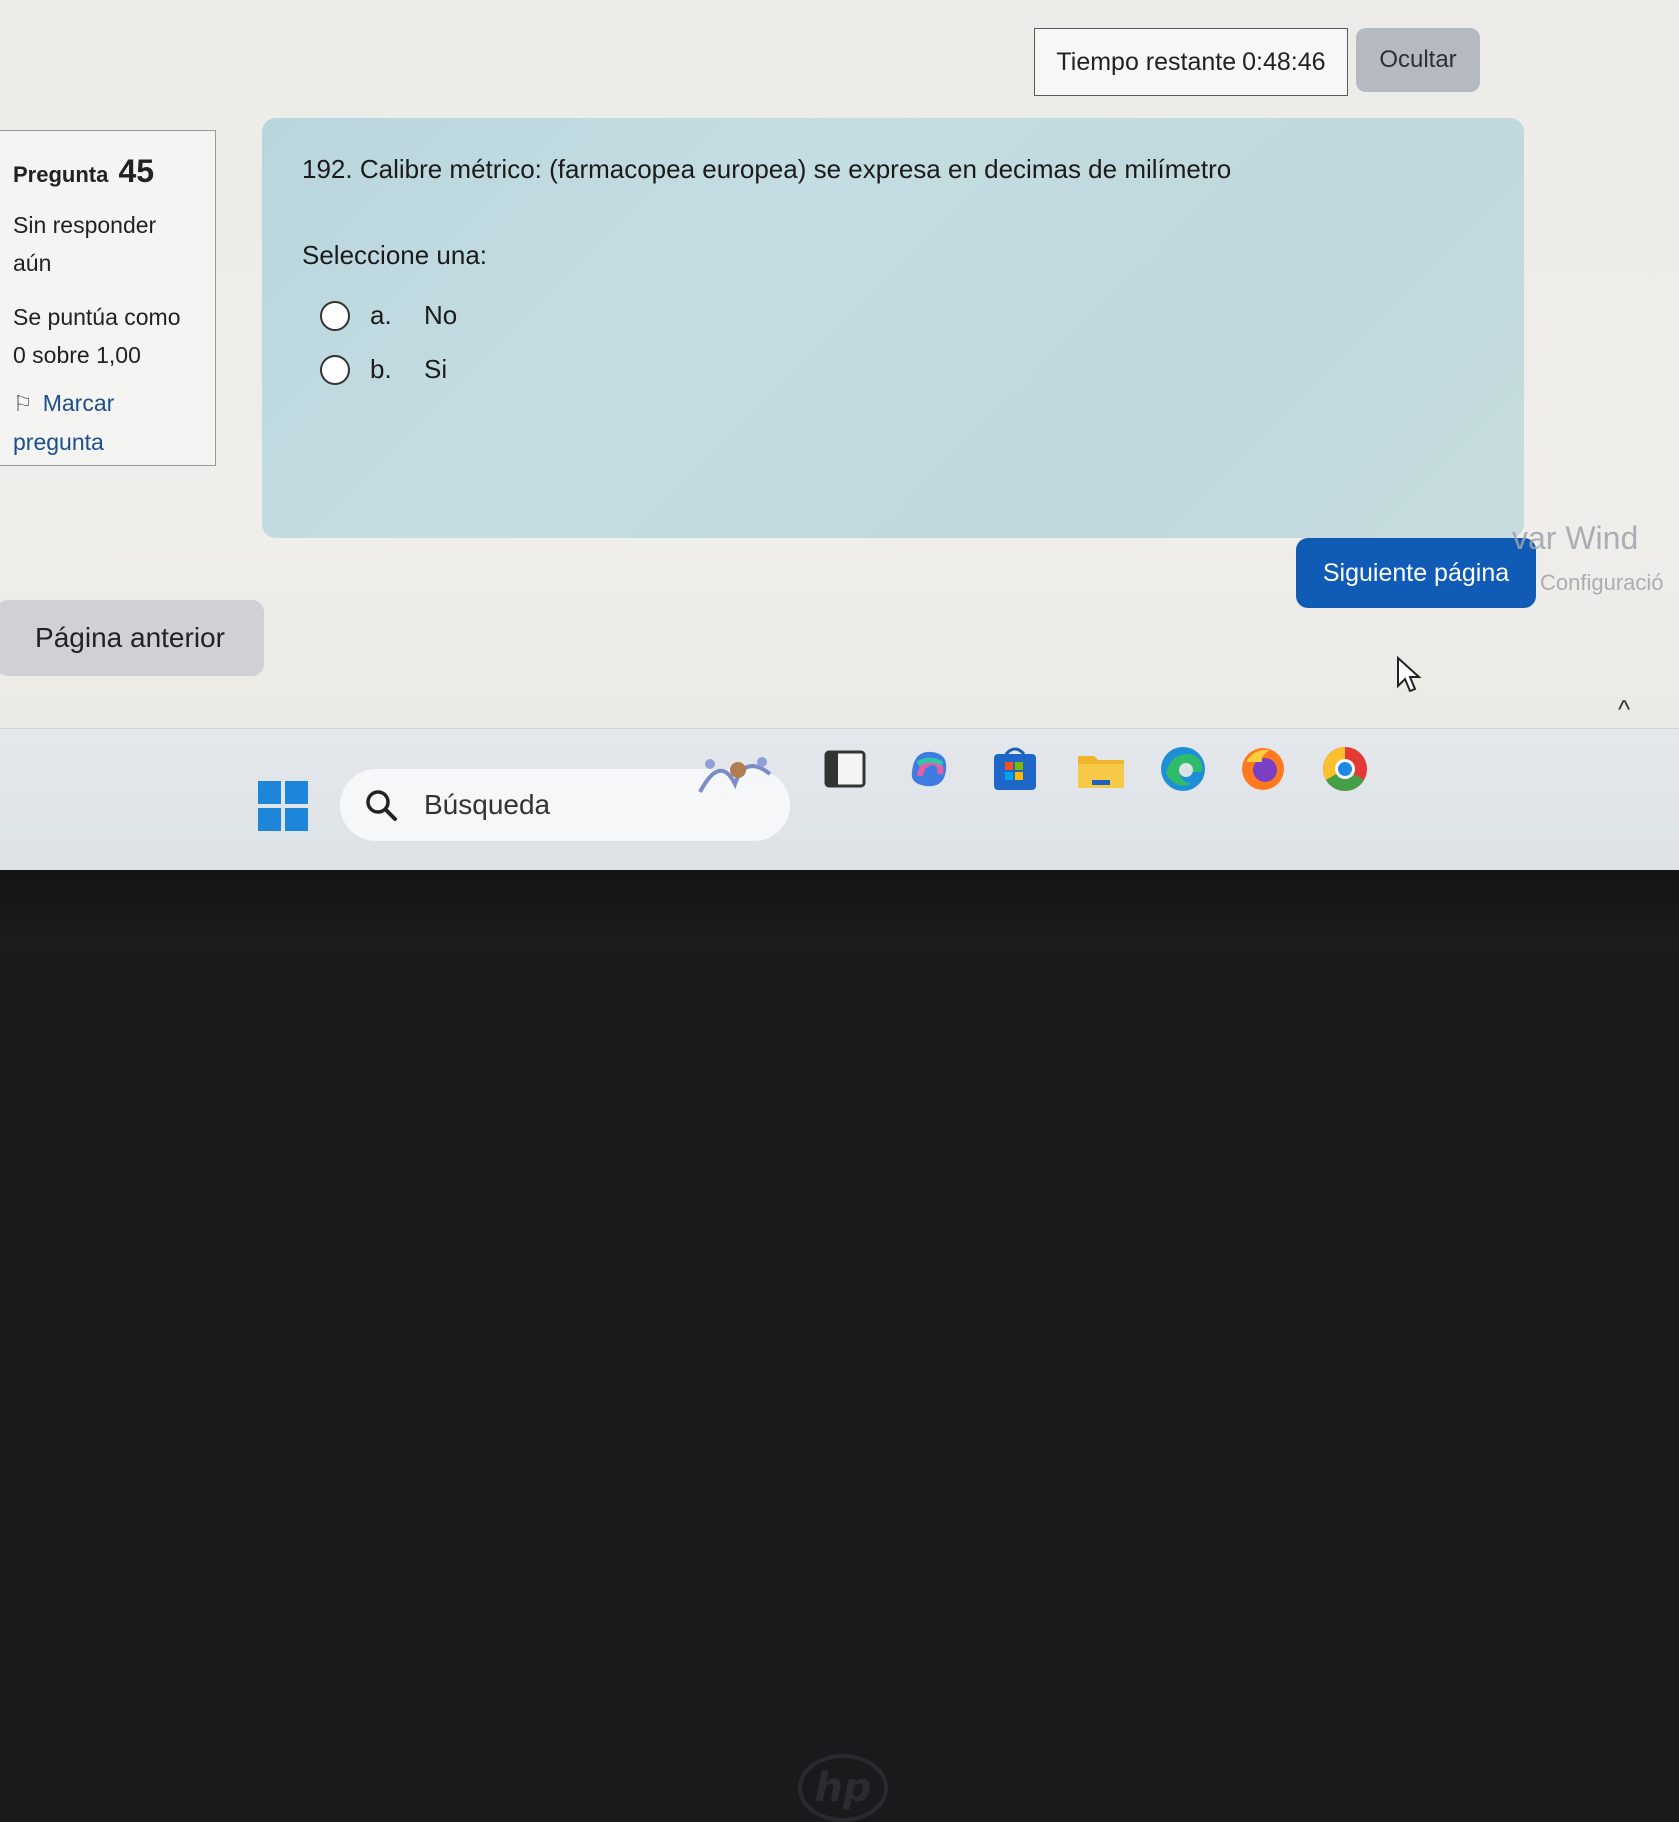 The width and height of the screenshot is (1679, 1822). Describe the element at coordinates (1345, 769) in the screenshot. I see `chrome-browser-icon` at that location.